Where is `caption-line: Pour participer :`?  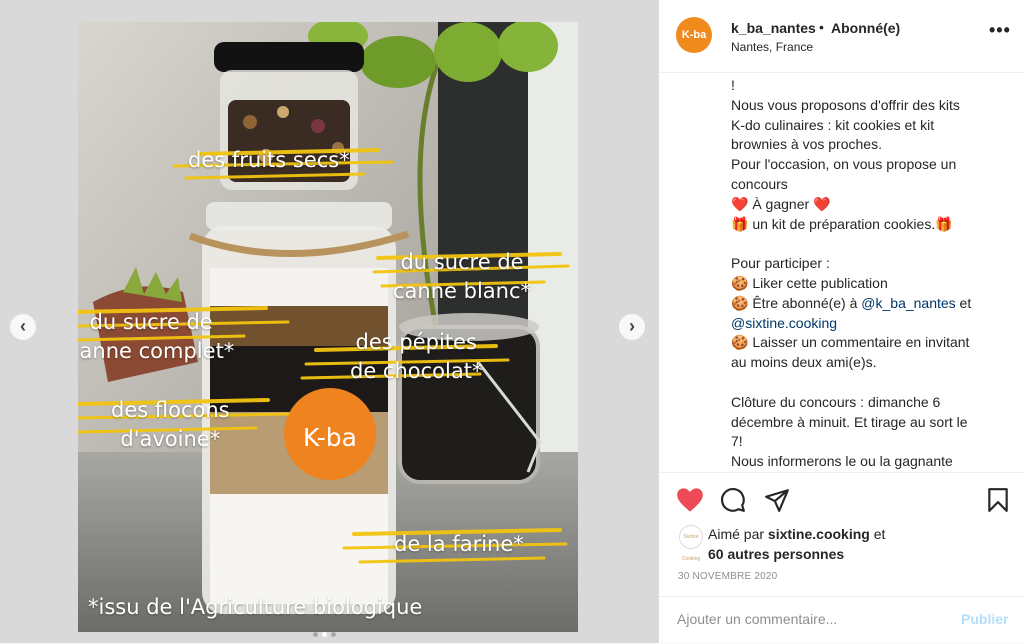
caption-line: Pour participer : is located at coordinates (780, 263).